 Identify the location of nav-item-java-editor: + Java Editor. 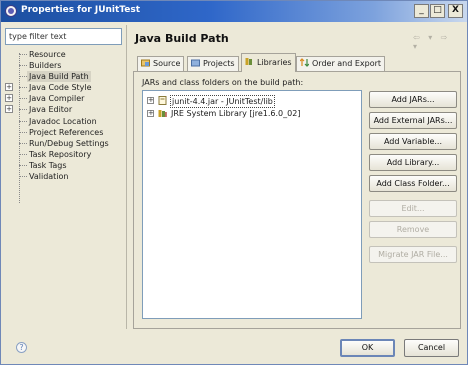
(63, 109).